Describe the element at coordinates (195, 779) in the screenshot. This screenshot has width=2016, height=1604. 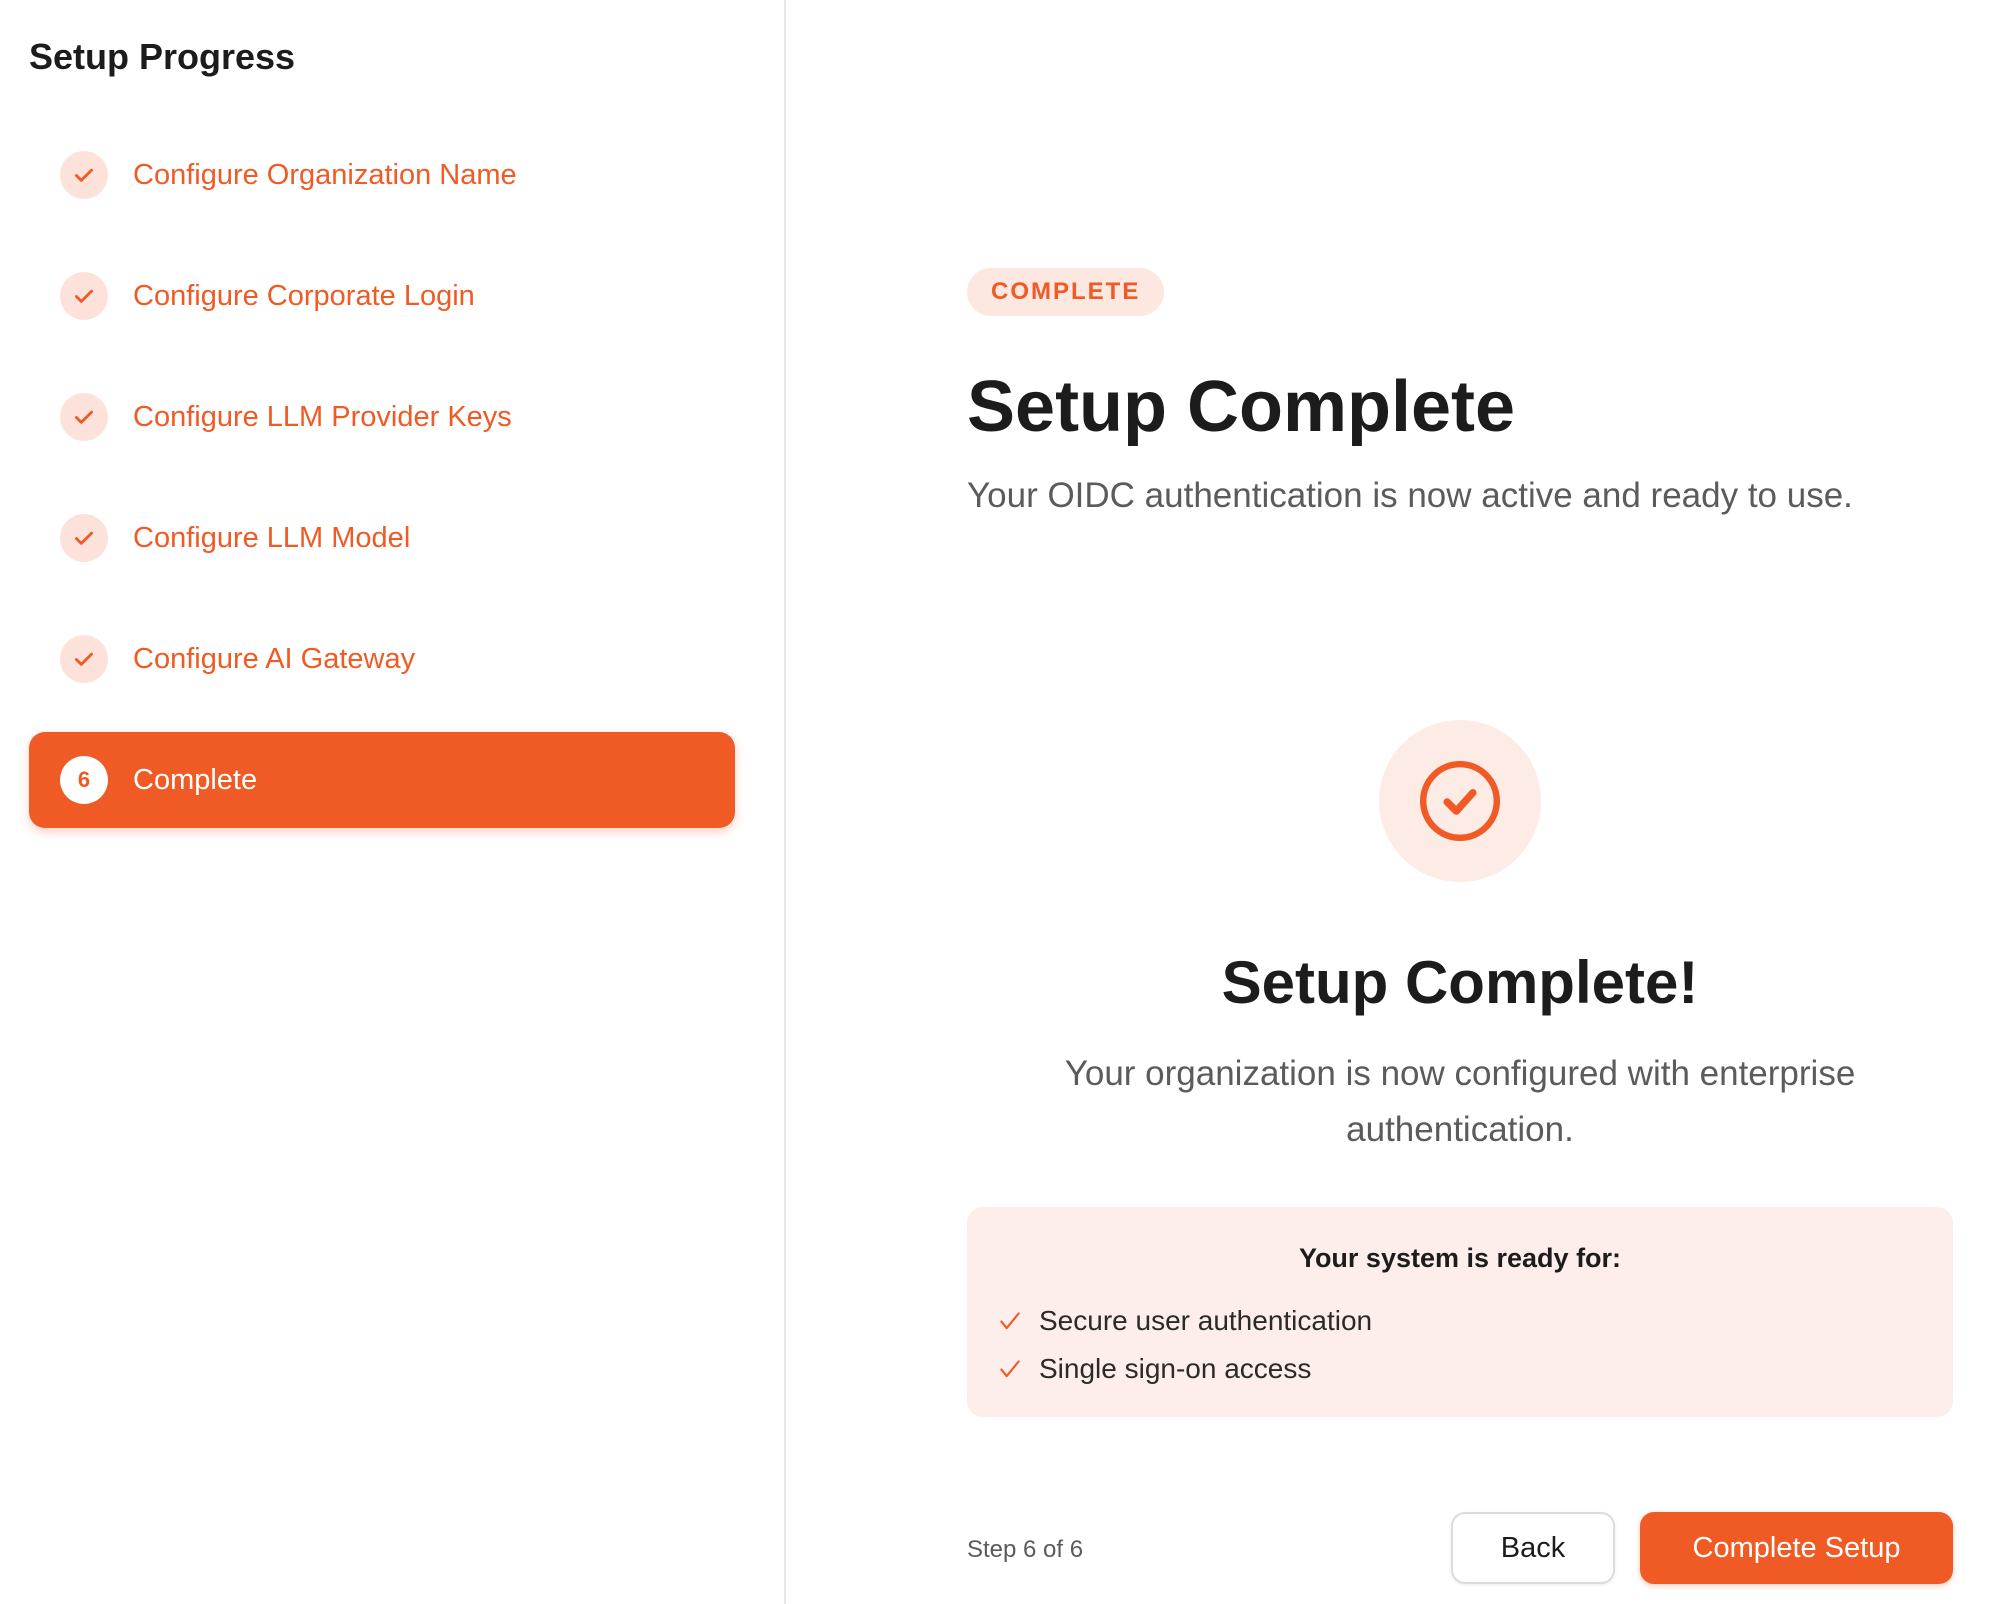
I see `step-label: Complete` at that location.